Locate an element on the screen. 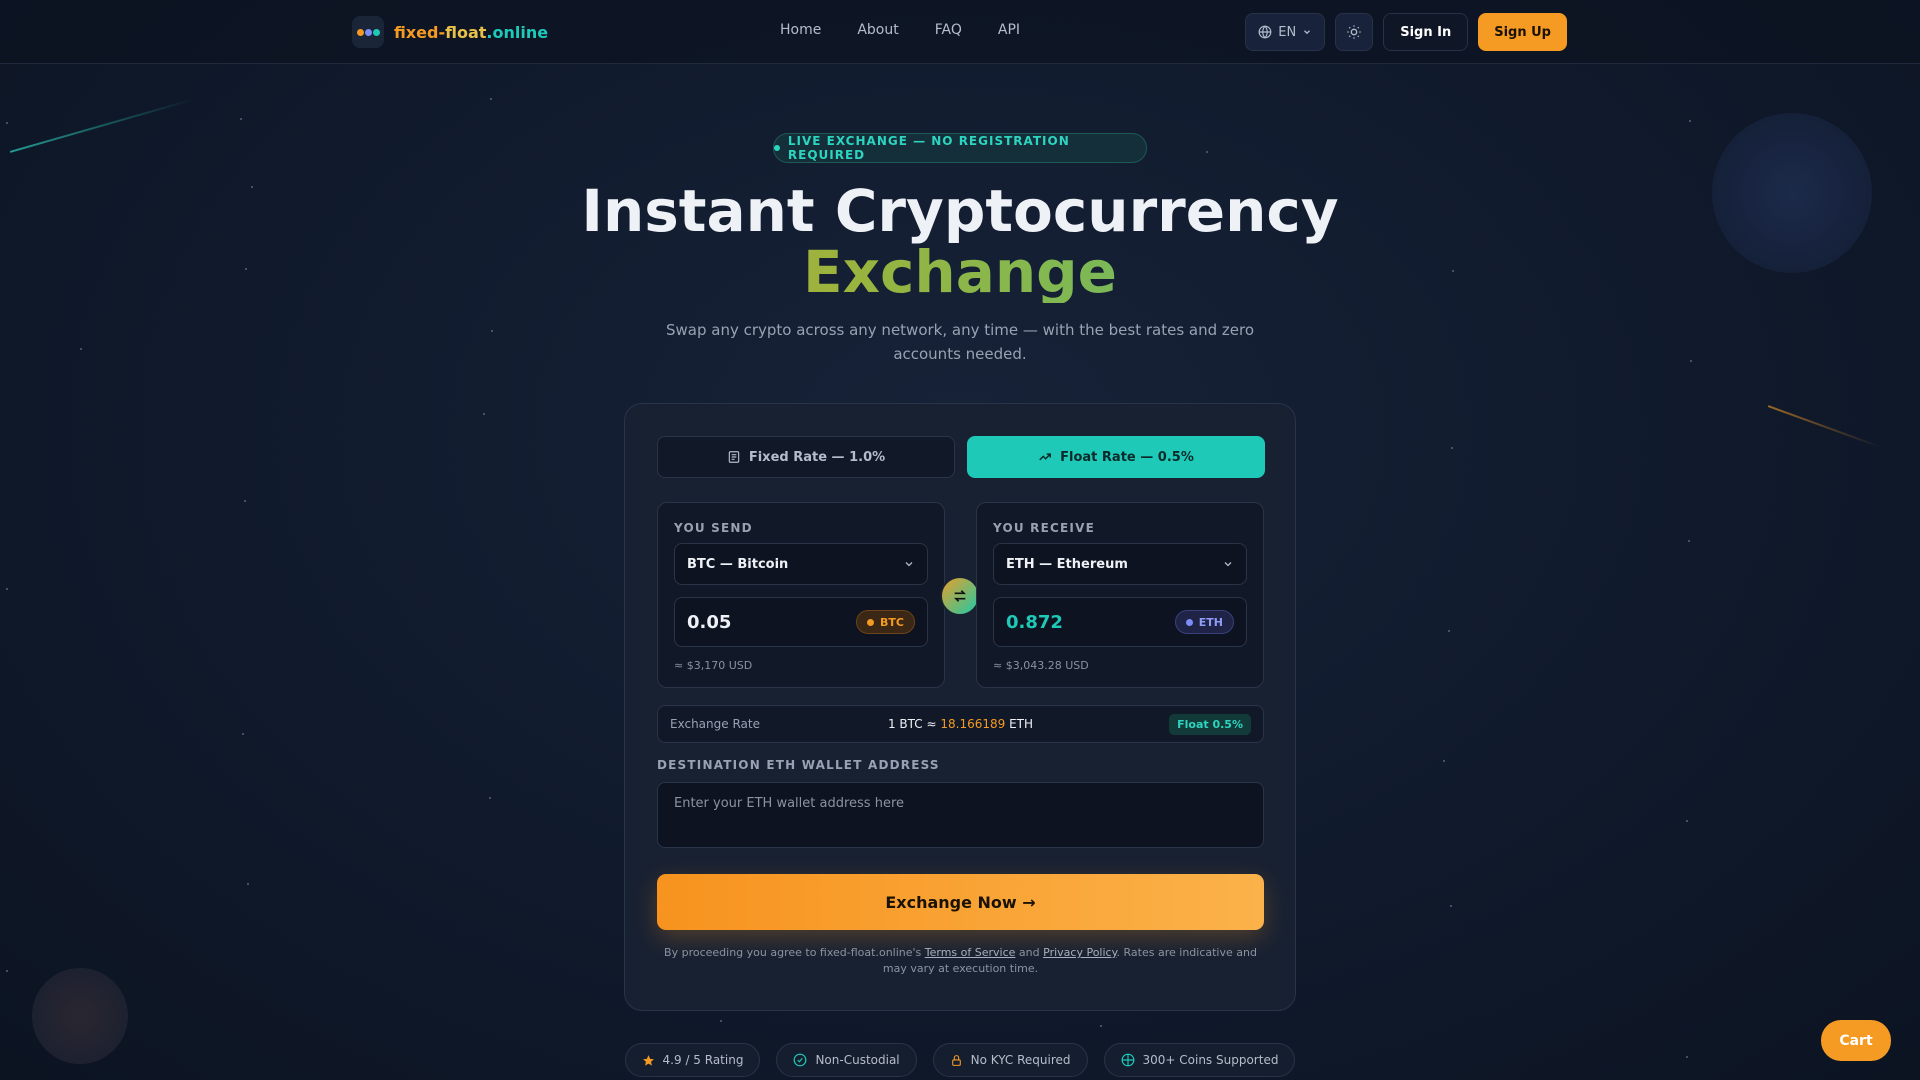 Image resolution: width=1920 pixels, height=1080 pixels. brand-name: fixed-float.online is located at coordinates (471, 32).